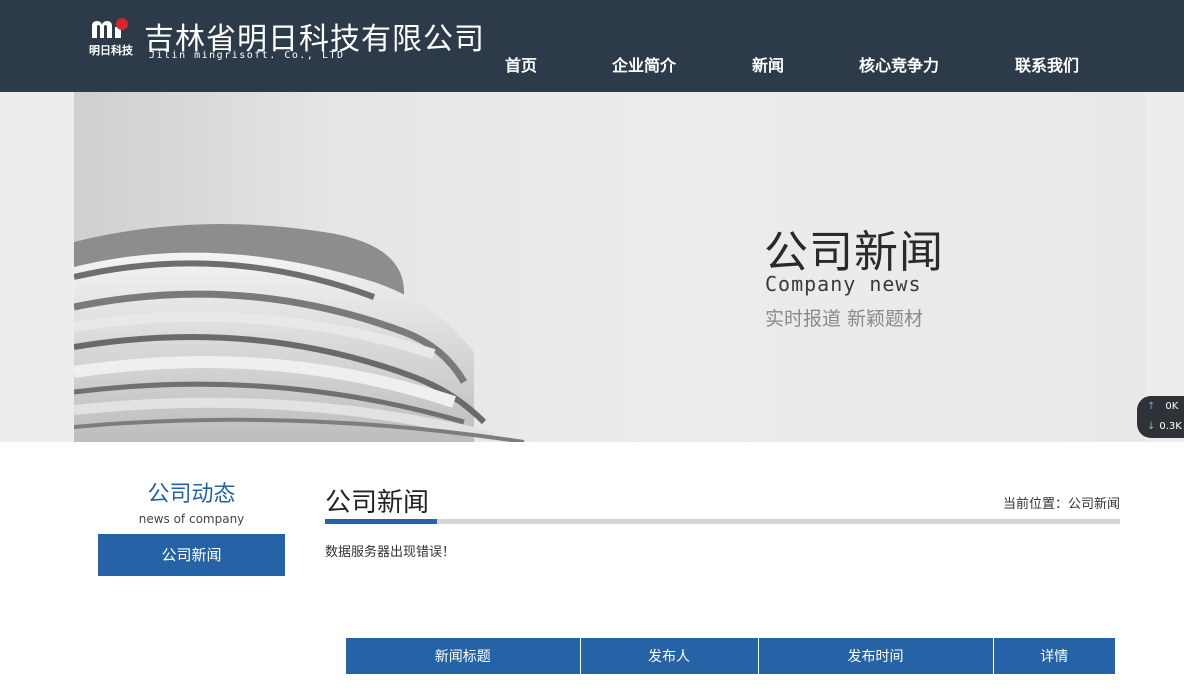 The image size is (1184, 698). Describe the element at coordinates (1160, 417) in the screenshot. I see `network-speed-widget: ↑ 0K ↓ 0.3K` at that location.